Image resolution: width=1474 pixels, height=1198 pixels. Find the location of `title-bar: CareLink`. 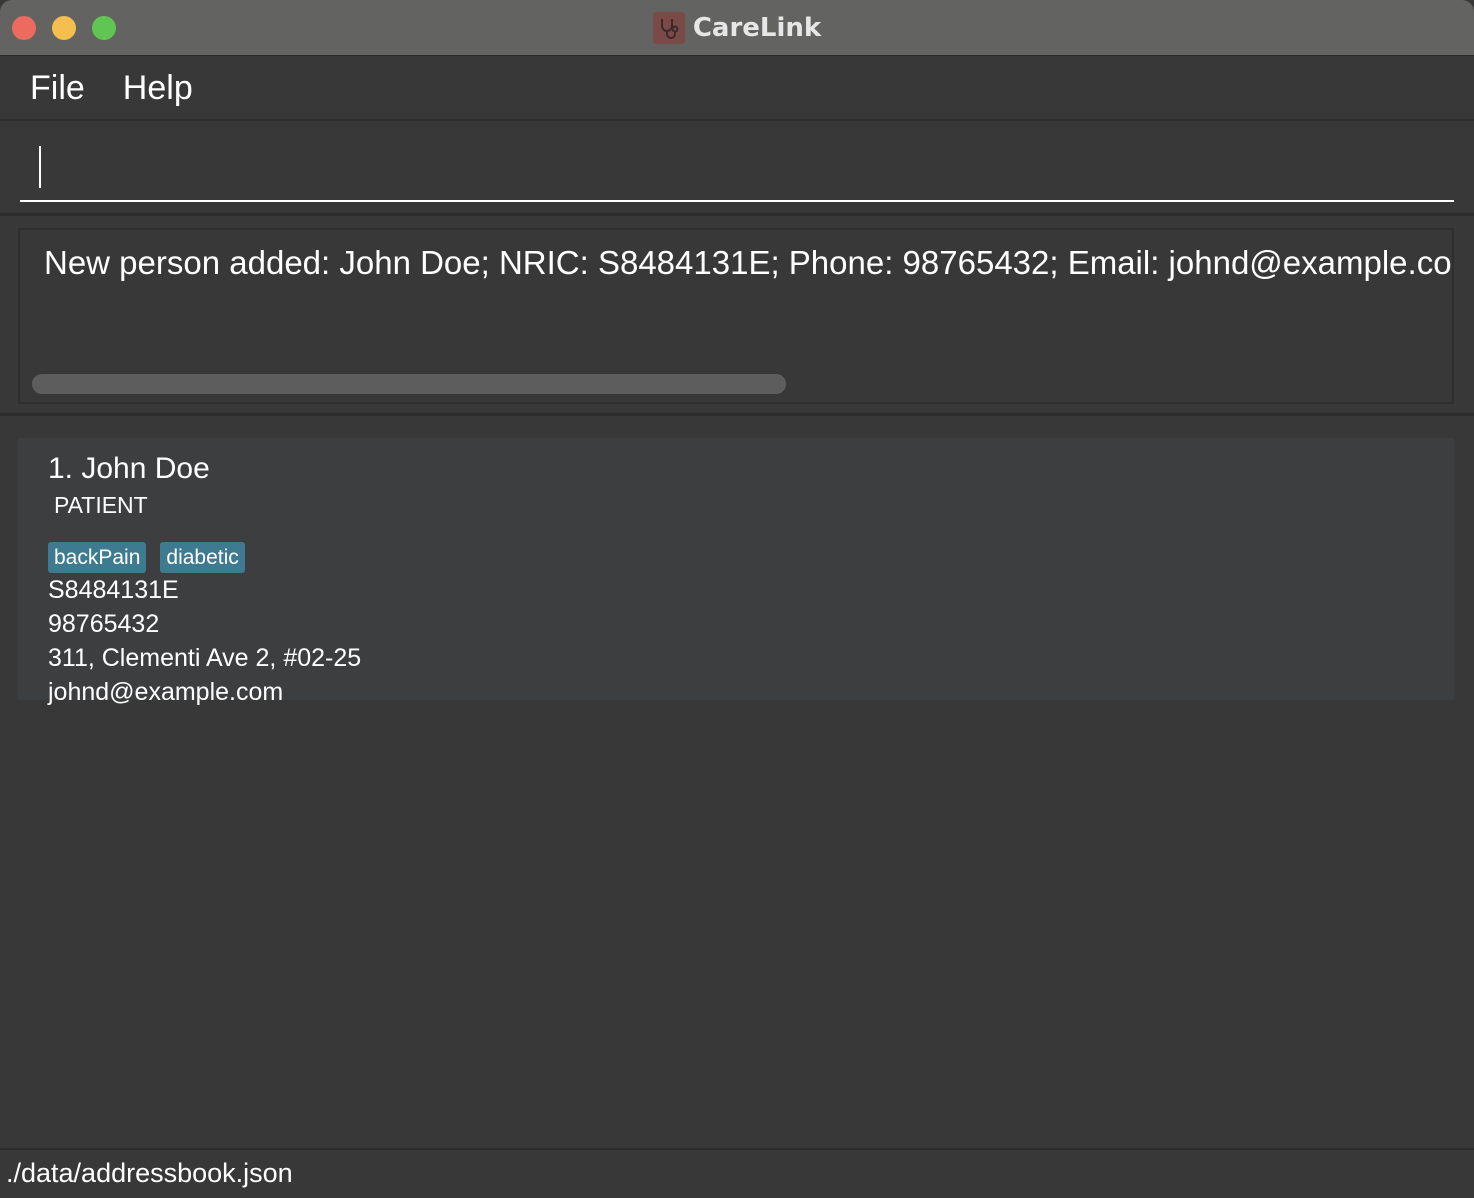

title-bar: CareLink is located at coordinates (737, 28).